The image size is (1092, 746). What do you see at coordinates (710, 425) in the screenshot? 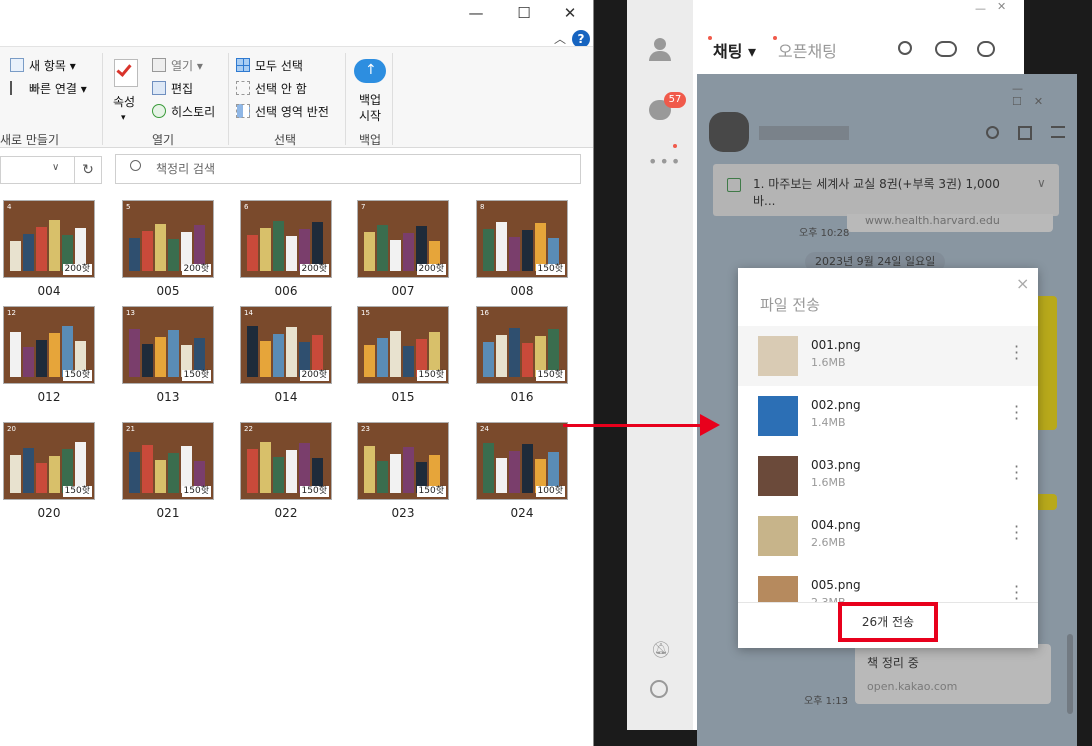
I see `red-arrow-head` at bounding box center [710, 425].